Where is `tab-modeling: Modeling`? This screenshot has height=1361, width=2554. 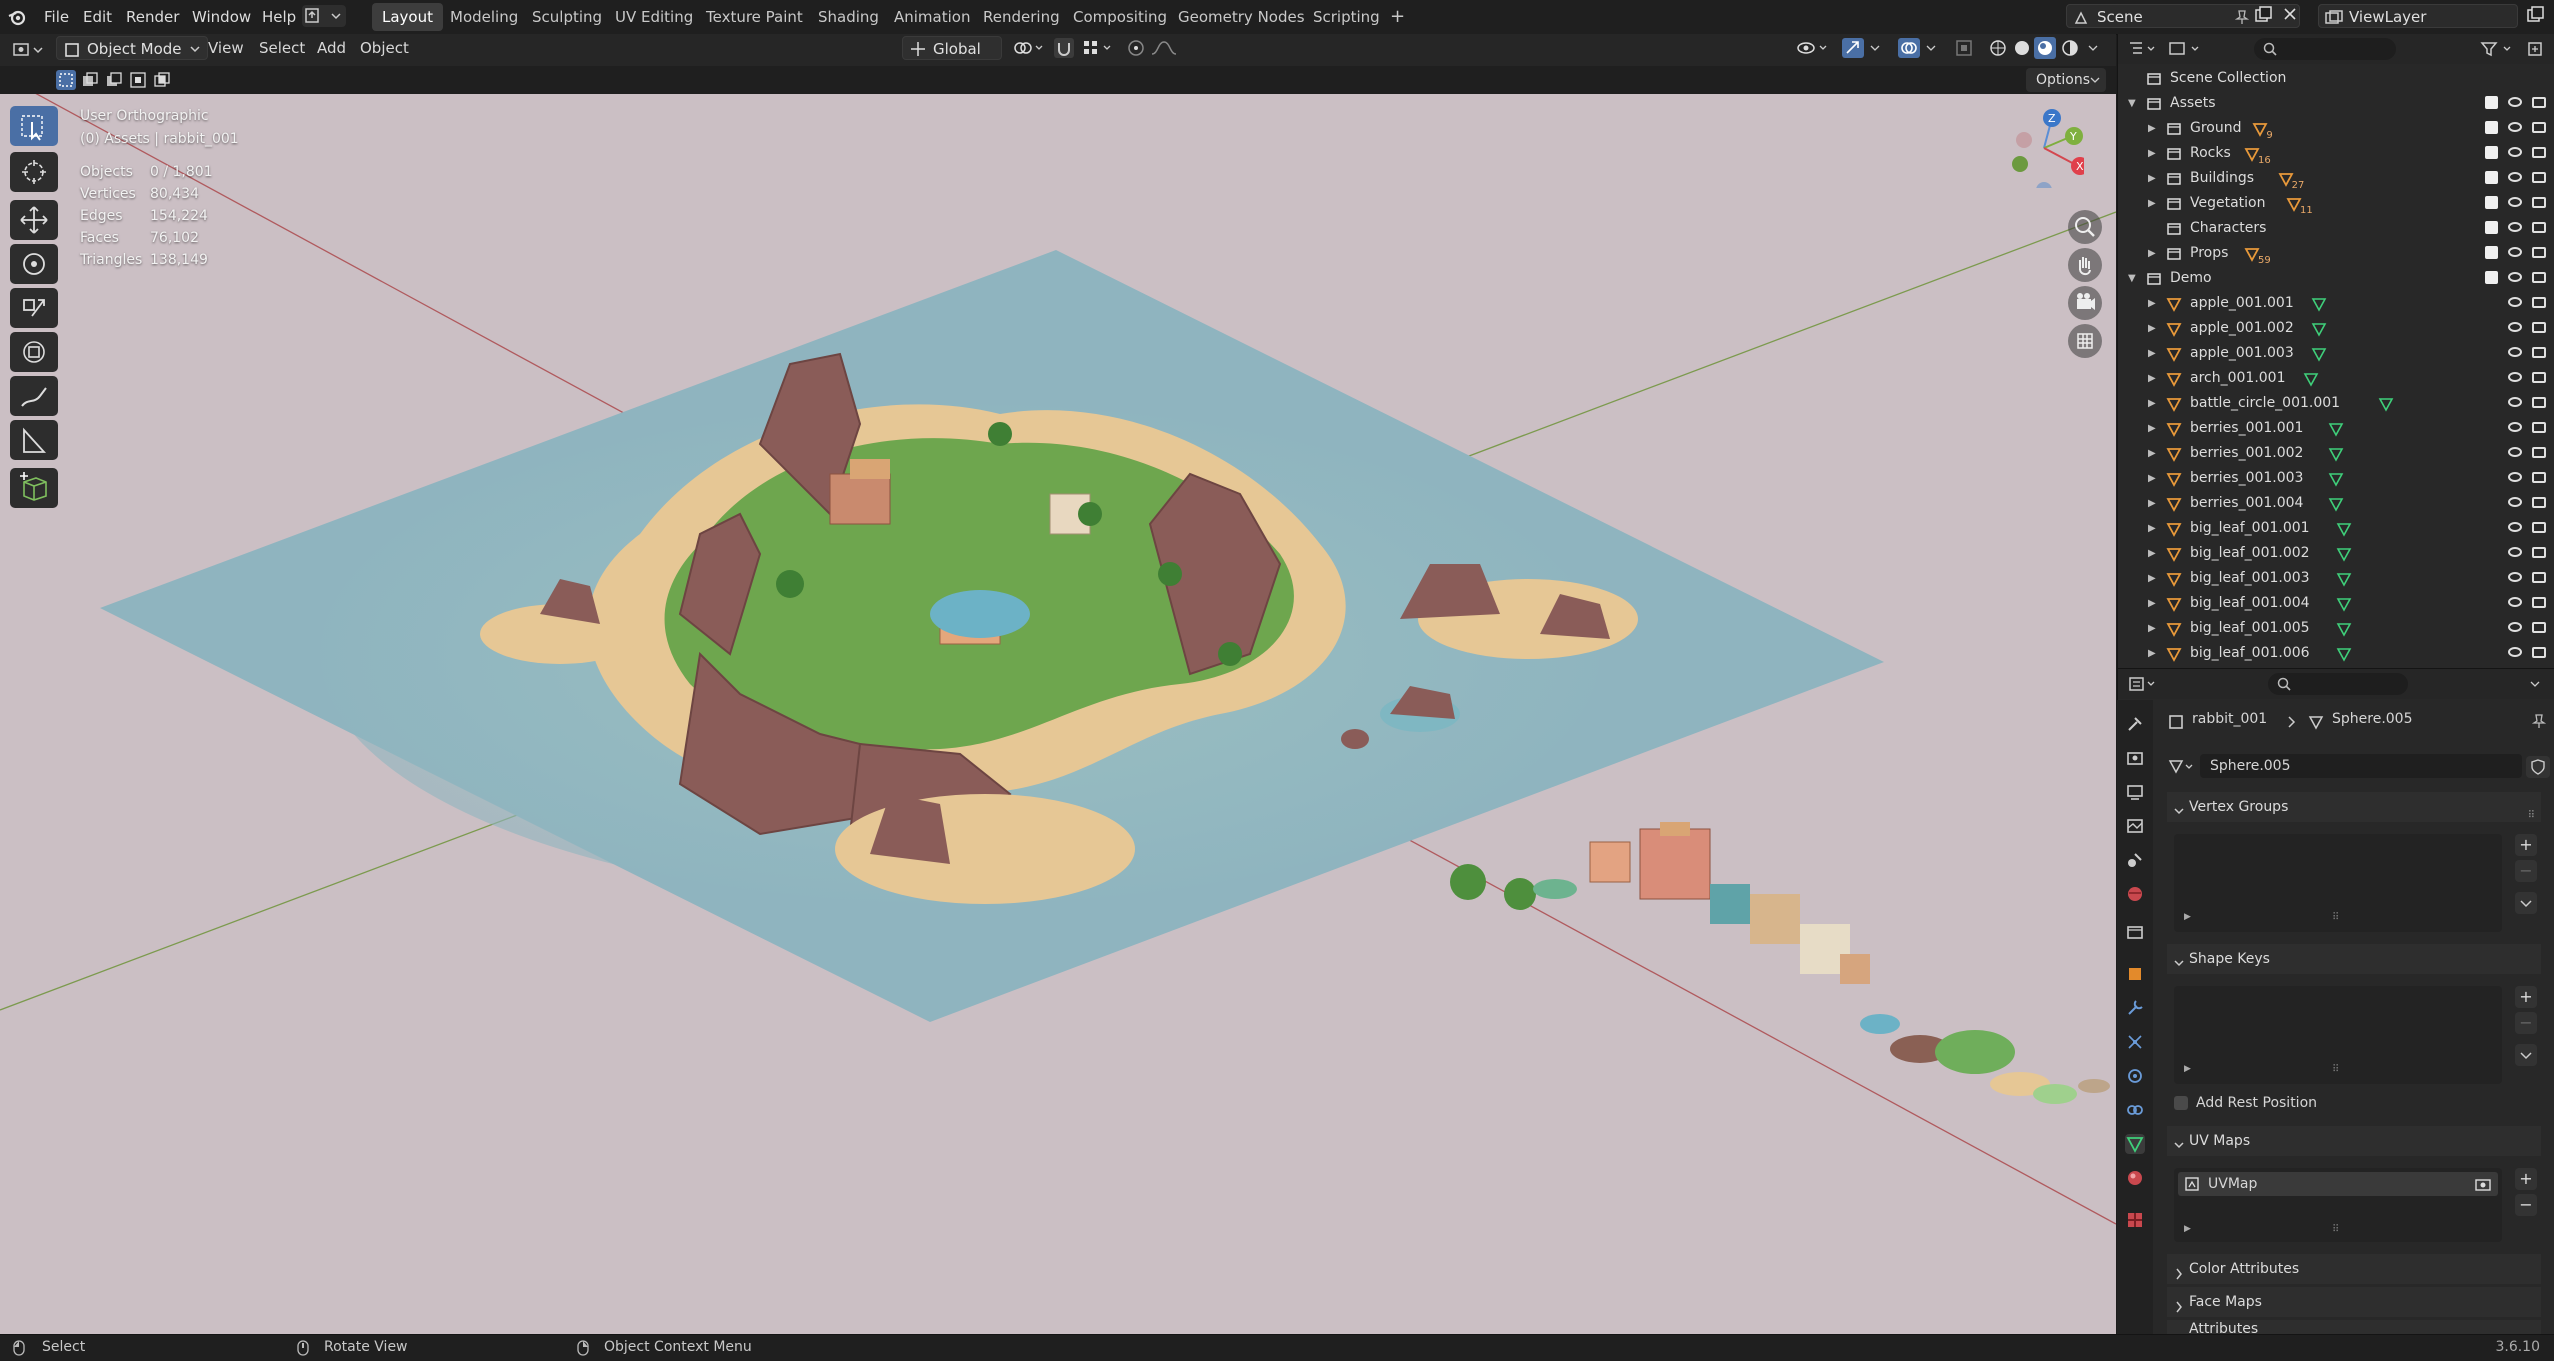
tab-modeling: Modeling is located at coordinates (484, 17).